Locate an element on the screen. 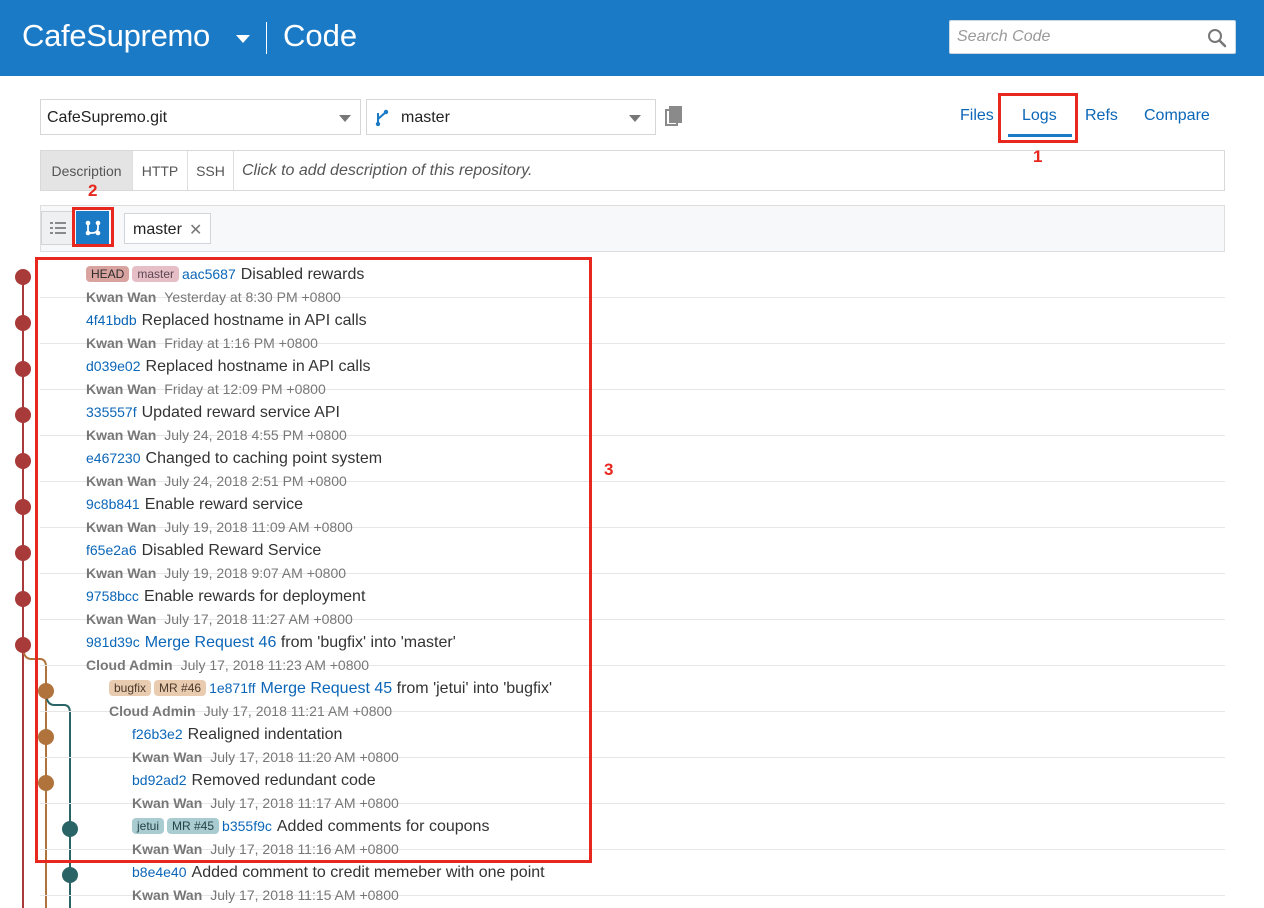 This screenshot has height=908, width=1264. search-box is located at coordinates (1092, 37).